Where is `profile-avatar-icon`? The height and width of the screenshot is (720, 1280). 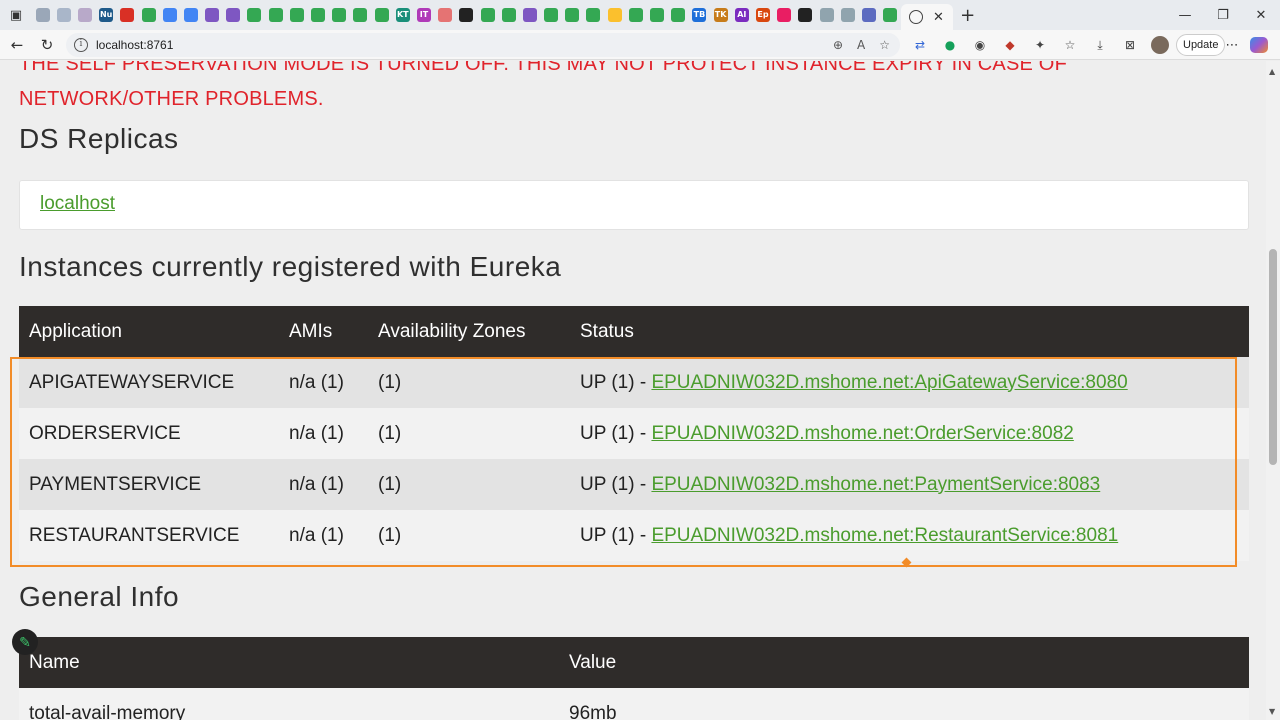
profile-avatar-icon is located at coordinates (1160, 45).